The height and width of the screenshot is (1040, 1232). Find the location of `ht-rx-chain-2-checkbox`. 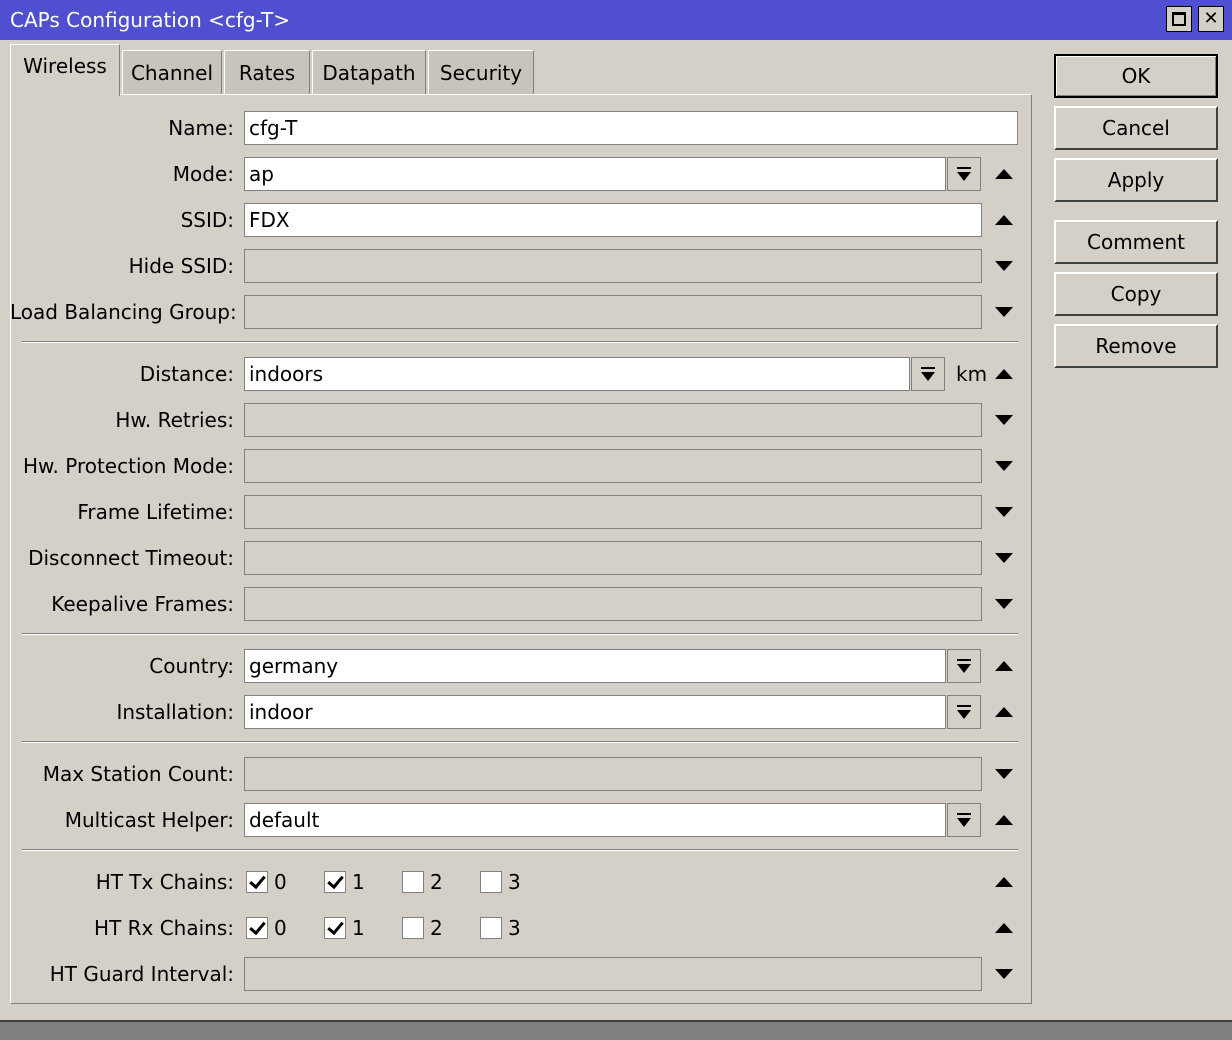

ht-rx-chain-2-checkbox is located at coordinates (413, 928).